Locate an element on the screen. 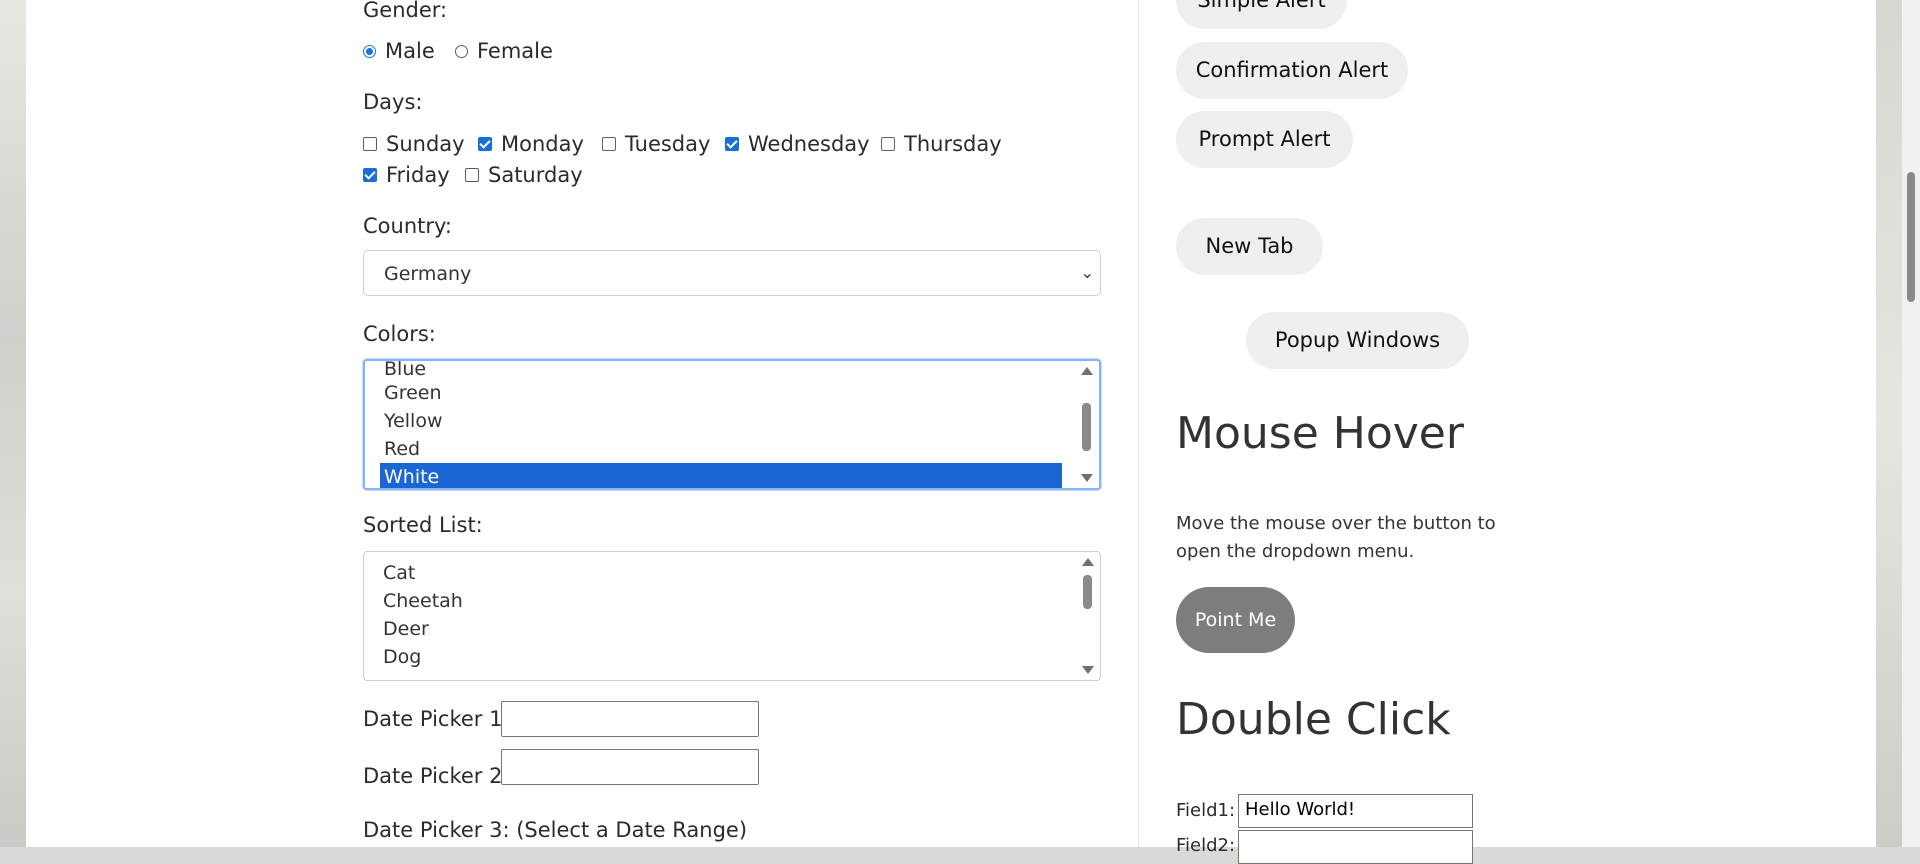 Image resolution: width=1920 pixels, height=864 pixels. country-select: Germany ⌄ is located at coordinates (732, 273).